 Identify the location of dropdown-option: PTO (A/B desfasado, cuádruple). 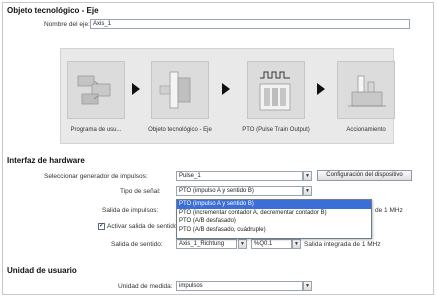
(274, 230).